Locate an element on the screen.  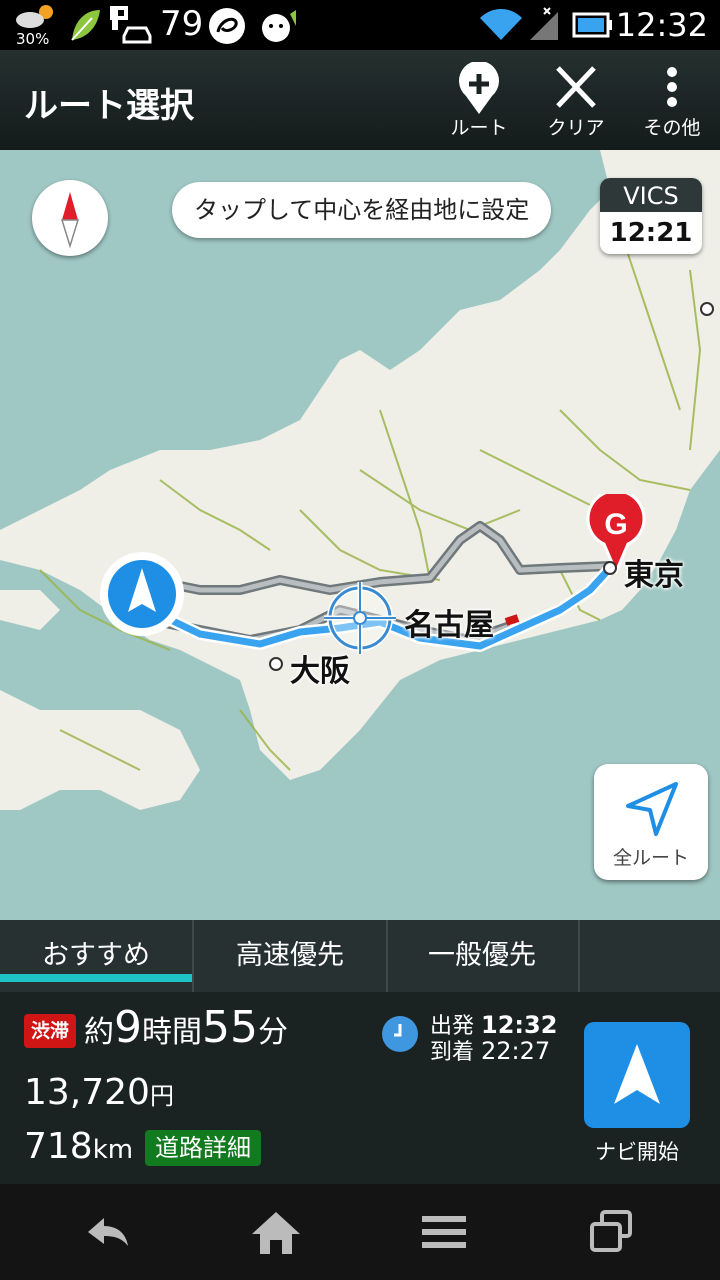
current-location-icon is located at coordinates (142, 594).